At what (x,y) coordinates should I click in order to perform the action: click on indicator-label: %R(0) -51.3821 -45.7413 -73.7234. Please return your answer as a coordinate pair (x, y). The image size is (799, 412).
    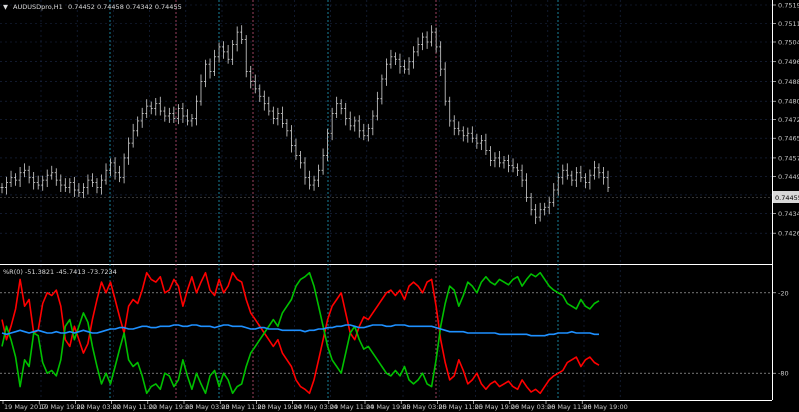
    Looking at the image, I should click on (60, 272).